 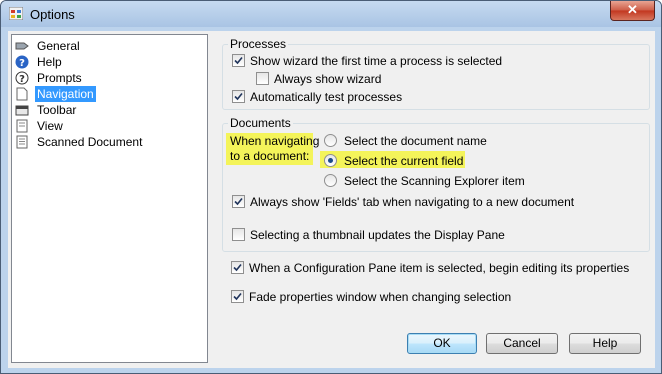 What do you see at coordinates (59, 78) in the screenshot?
I see `nav-item-label: Prompts` at bounding box center [59, 78].